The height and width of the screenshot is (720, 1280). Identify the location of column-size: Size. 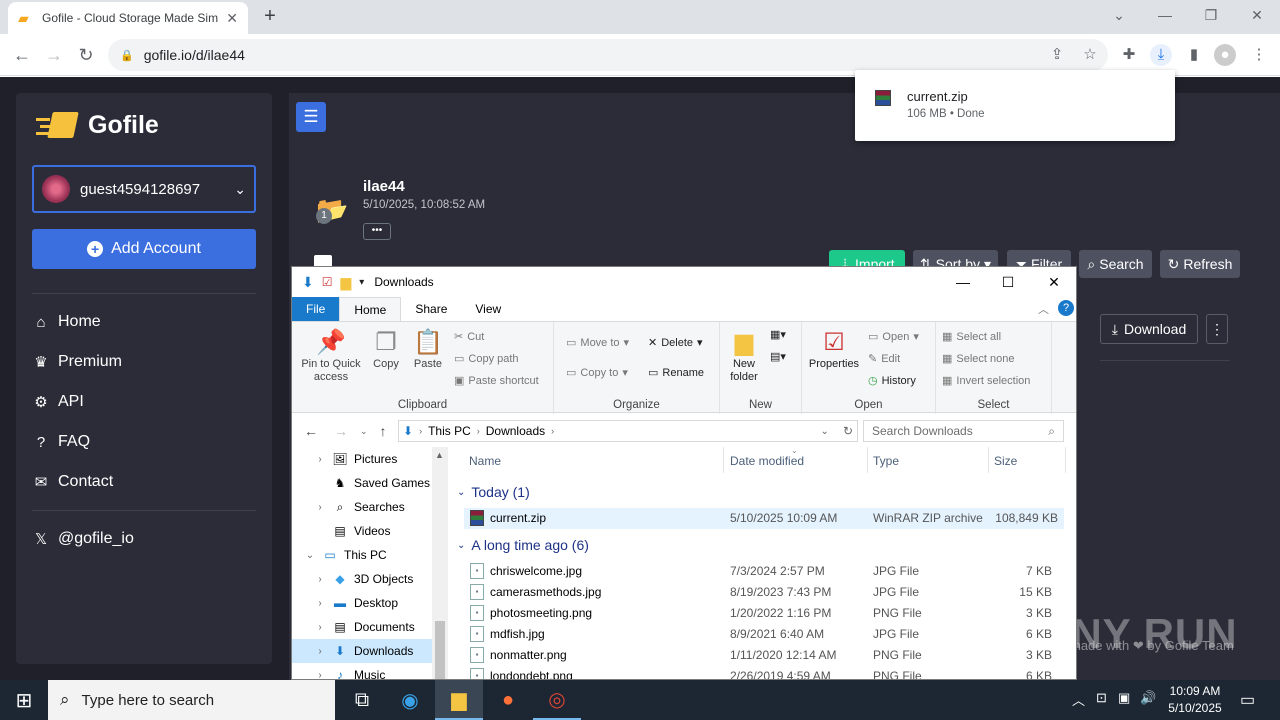
(1005, 461).